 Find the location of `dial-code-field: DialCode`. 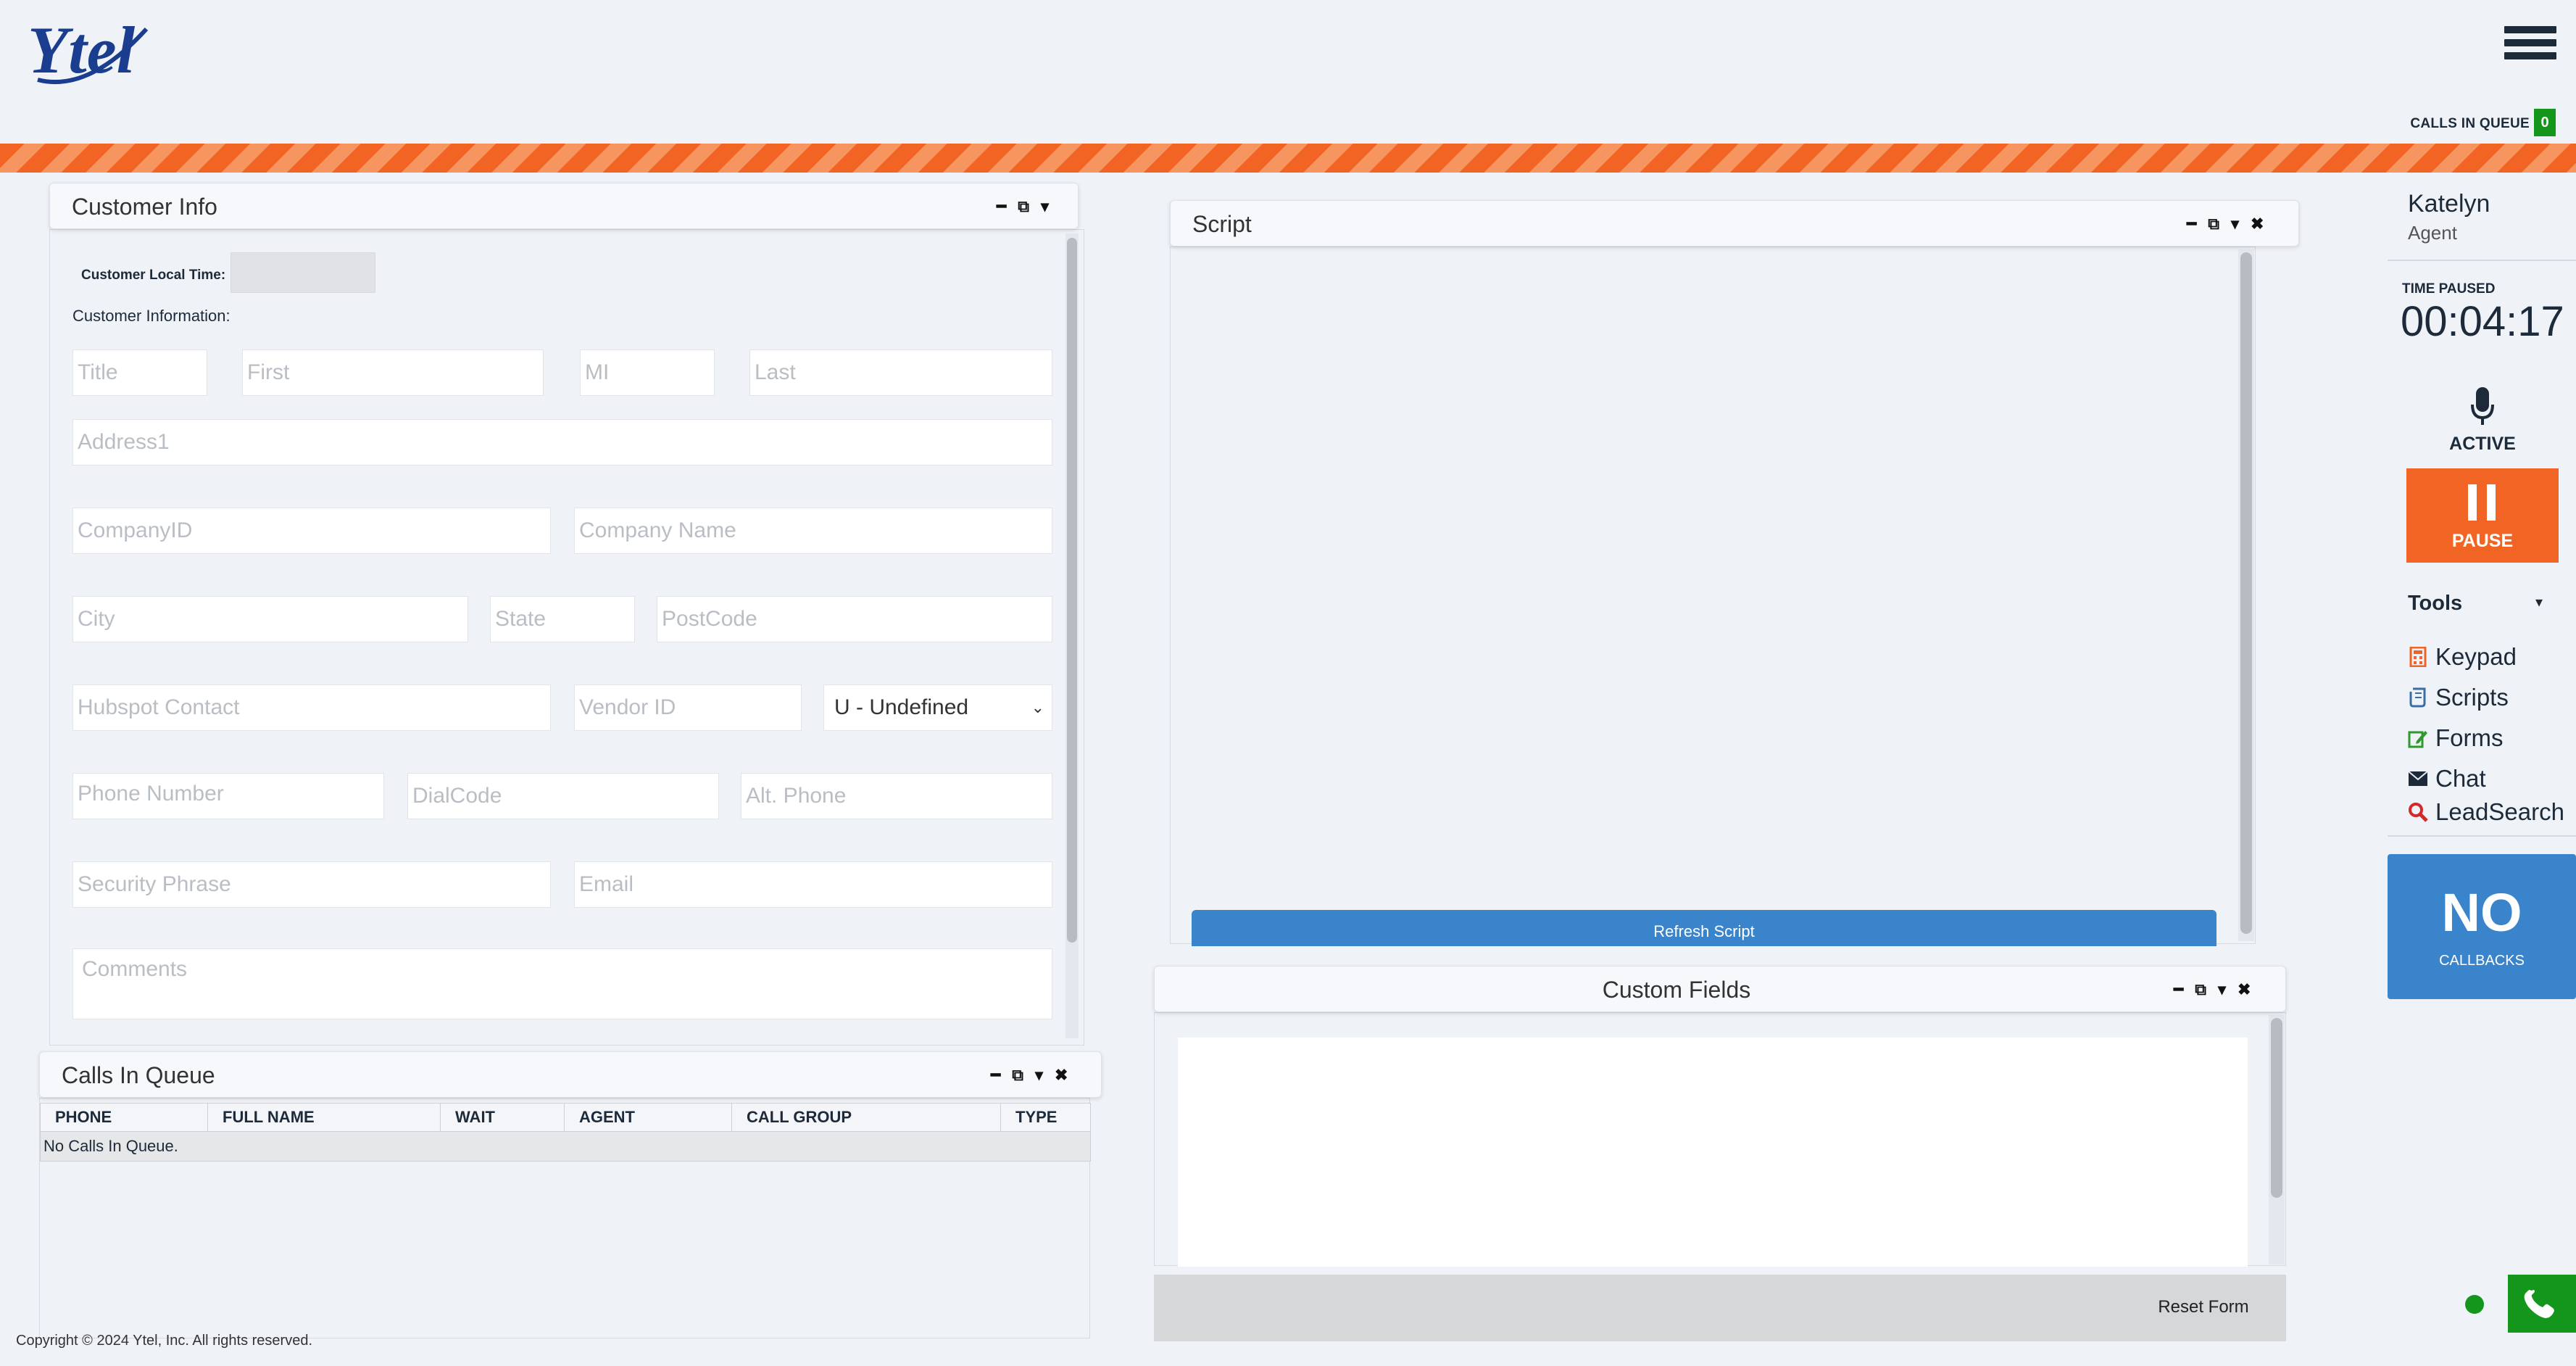

dial-code-field: DialCode is located at coordinates (563, 796).